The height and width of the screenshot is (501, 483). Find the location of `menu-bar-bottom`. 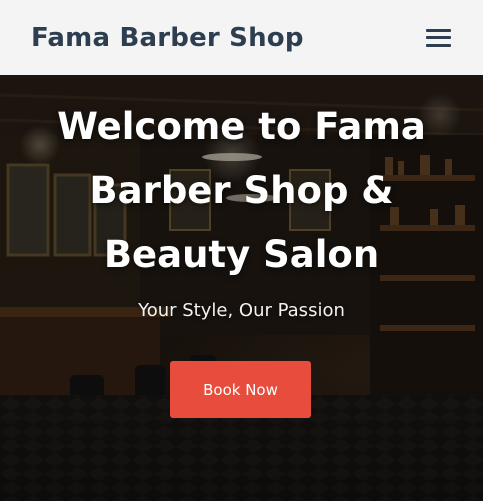

menu-bar-bottom is located at coordinates (438, 45).